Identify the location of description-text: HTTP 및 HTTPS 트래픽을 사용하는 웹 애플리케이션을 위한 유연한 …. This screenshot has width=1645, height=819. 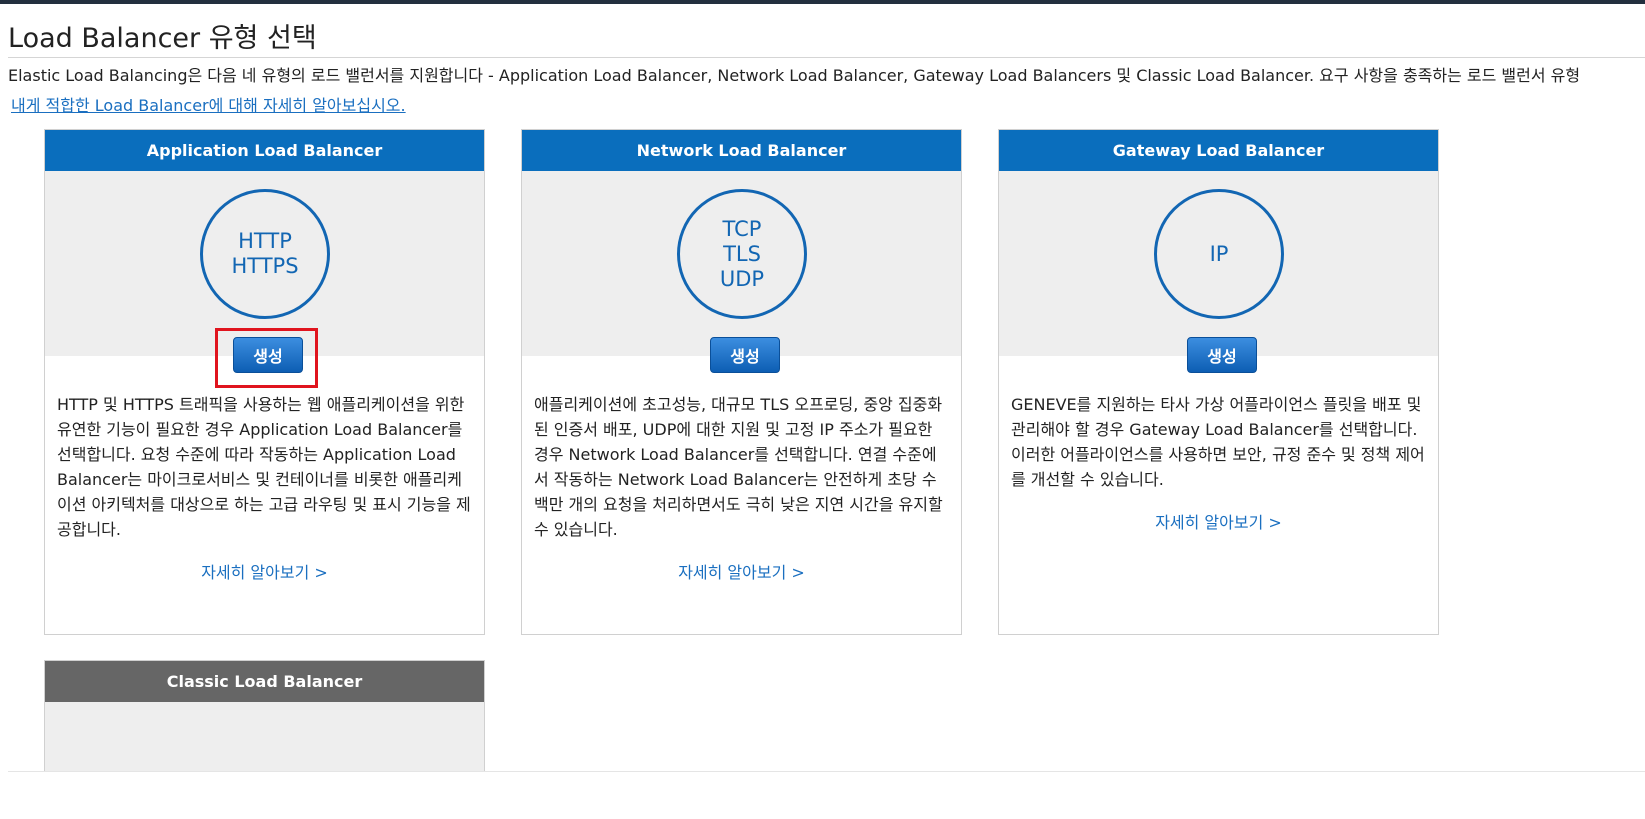
(264, 467).